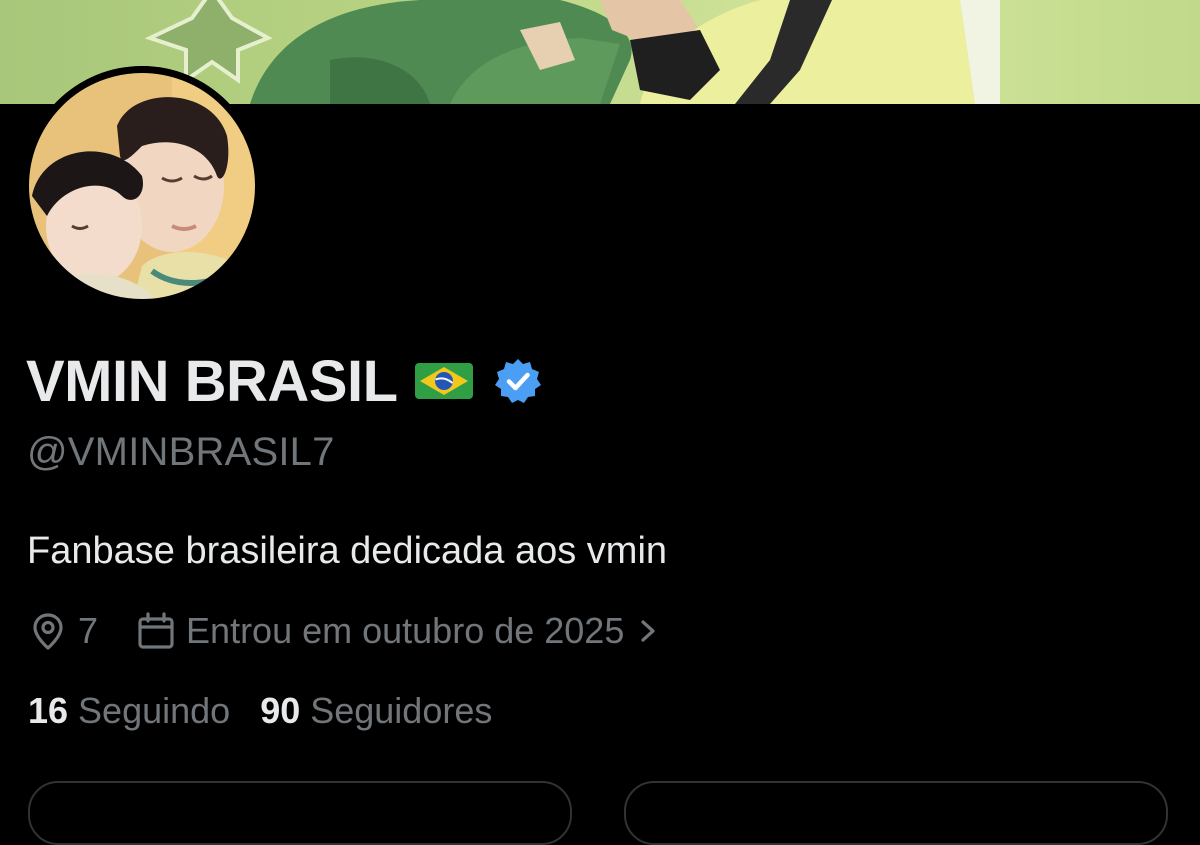 The width and height of the screenshot is (1200, 845). What do you see at coordinates (280, 710) in the screenshot?
I see `followers-count: 90` at bounding box center [280, 710].